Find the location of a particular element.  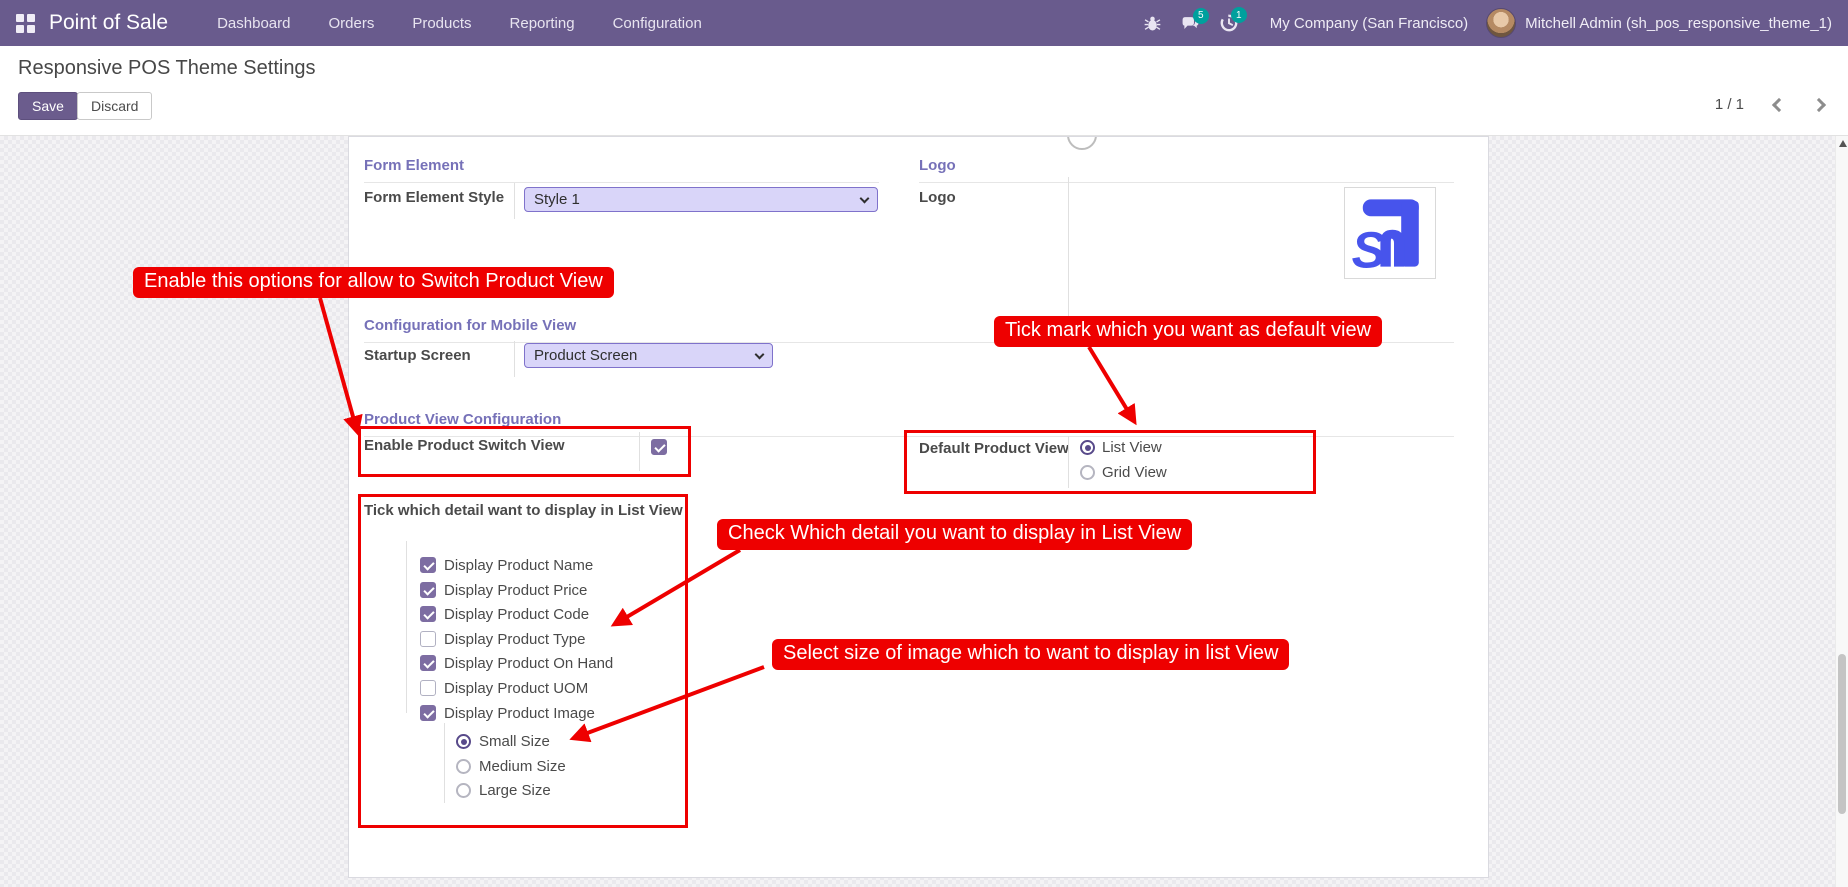

menu-products: Products is located at coordinates (441, 23).